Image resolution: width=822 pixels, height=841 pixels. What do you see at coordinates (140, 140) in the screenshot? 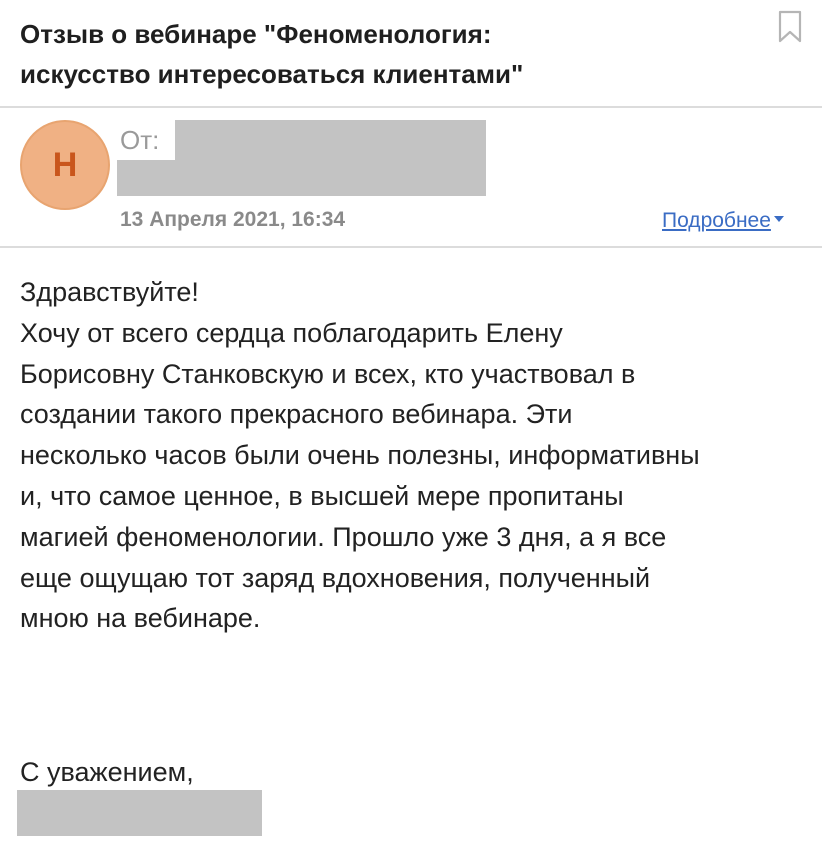
I see `from-label: От:` at bounding box center [140, 140].